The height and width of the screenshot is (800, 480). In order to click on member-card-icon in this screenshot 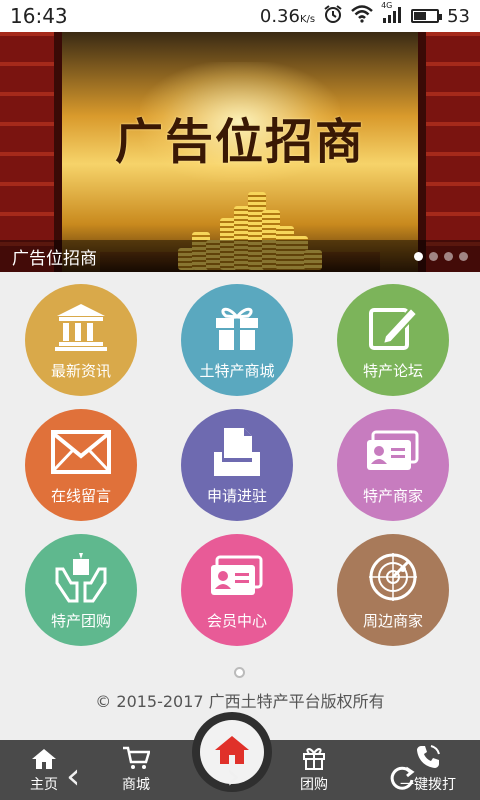, I will do `click(237, 577)`.